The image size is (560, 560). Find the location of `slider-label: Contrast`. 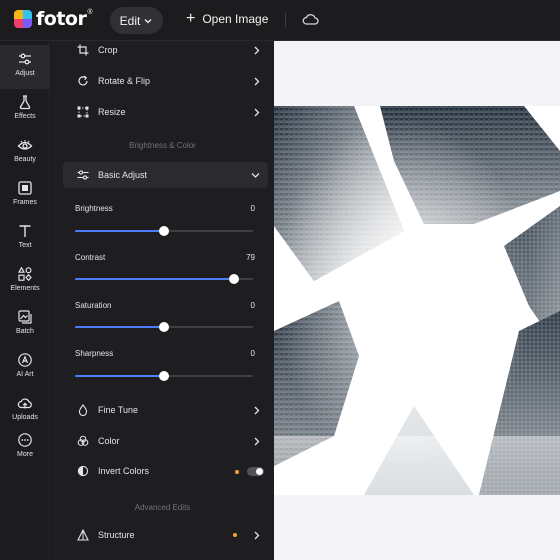

slider-label: Contrast is located at coordinates (90, 257).